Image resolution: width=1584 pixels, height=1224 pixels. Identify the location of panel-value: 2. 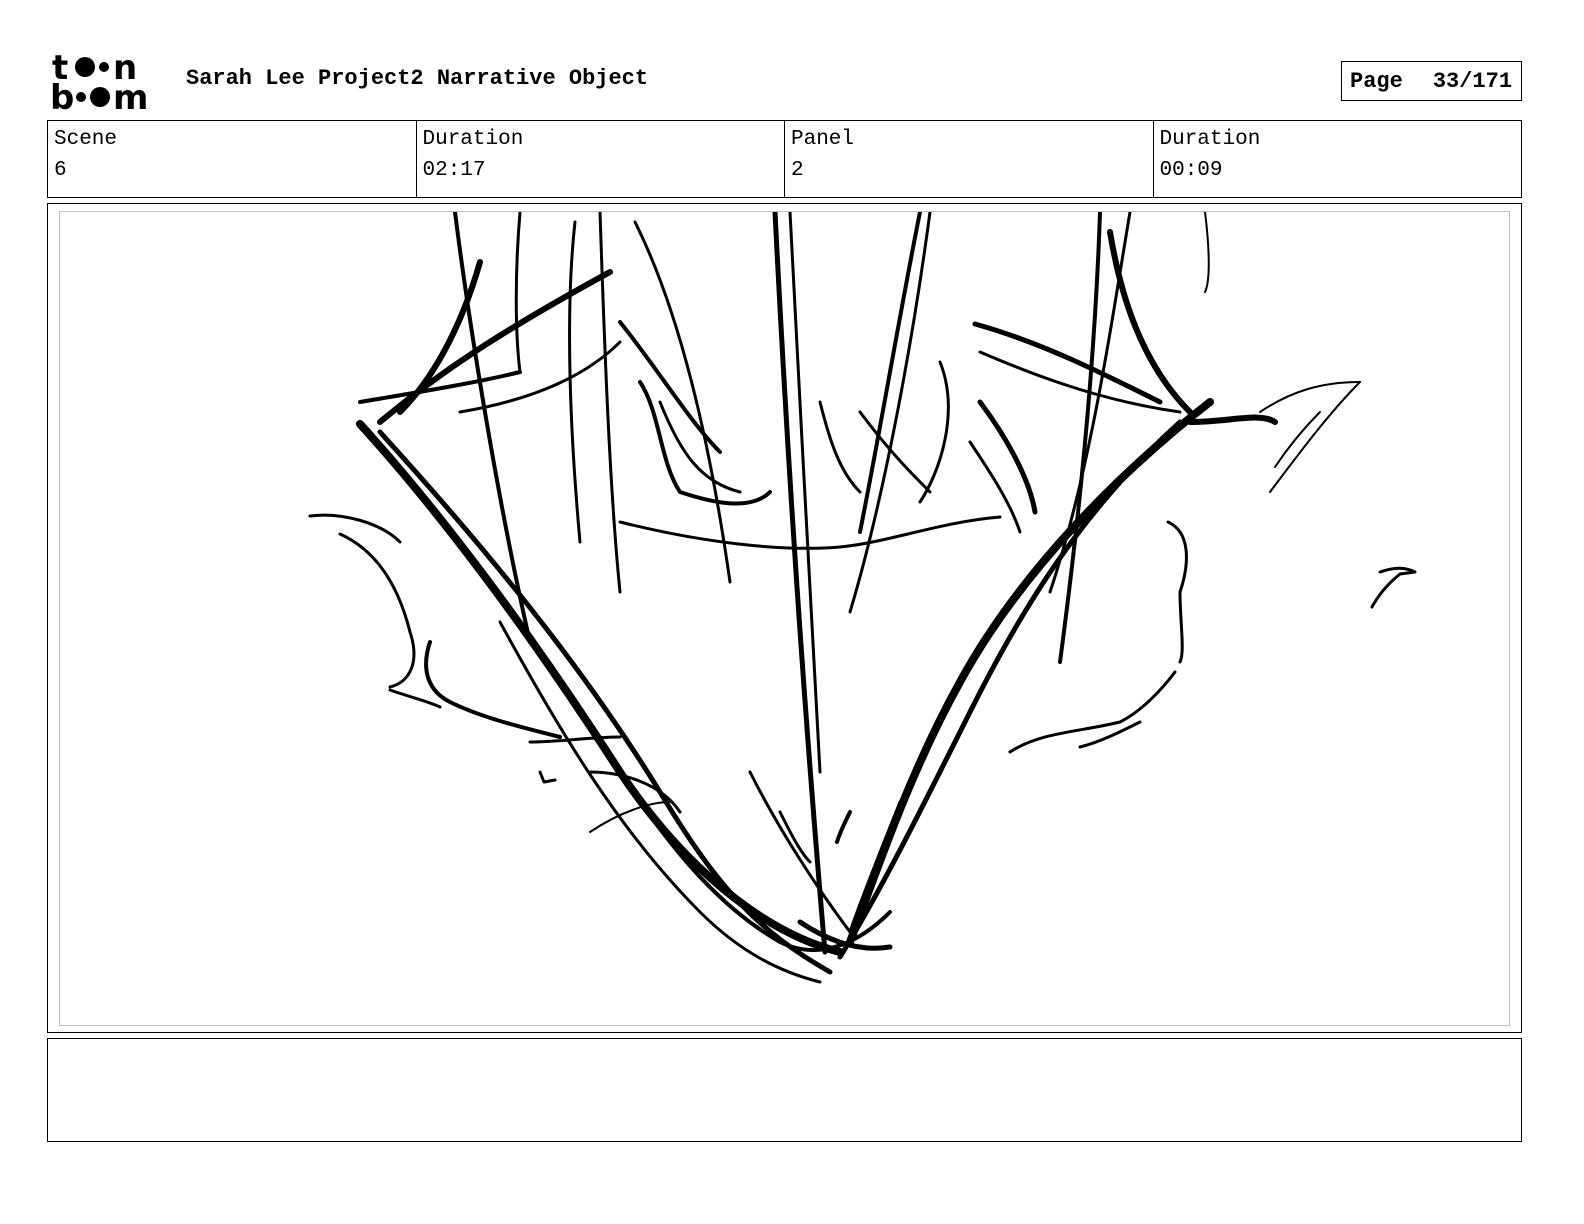
(797, 170).